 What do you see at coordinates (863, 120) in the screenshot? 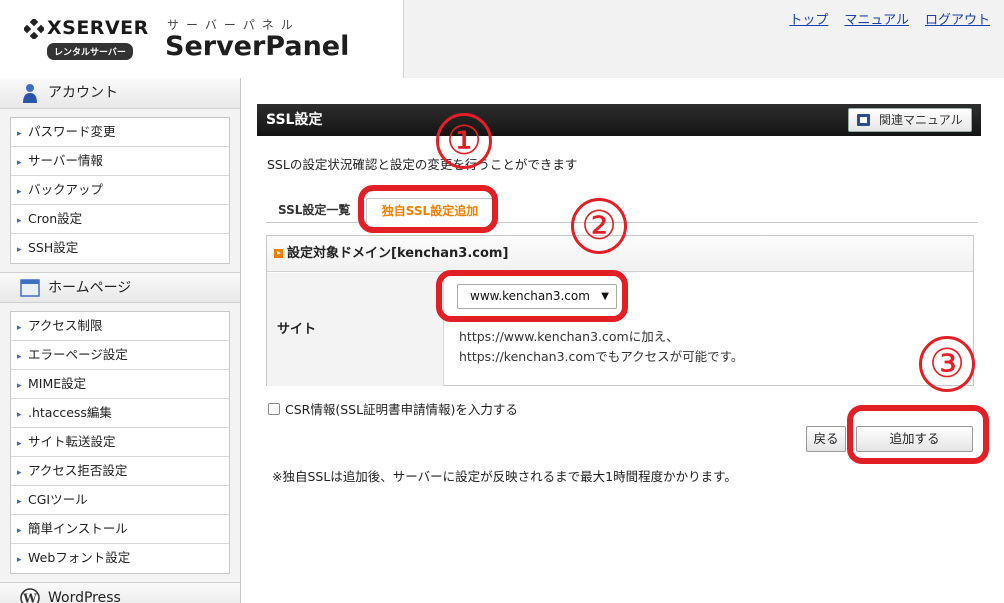
I see `book-icon` at bounding box center [863, 120].